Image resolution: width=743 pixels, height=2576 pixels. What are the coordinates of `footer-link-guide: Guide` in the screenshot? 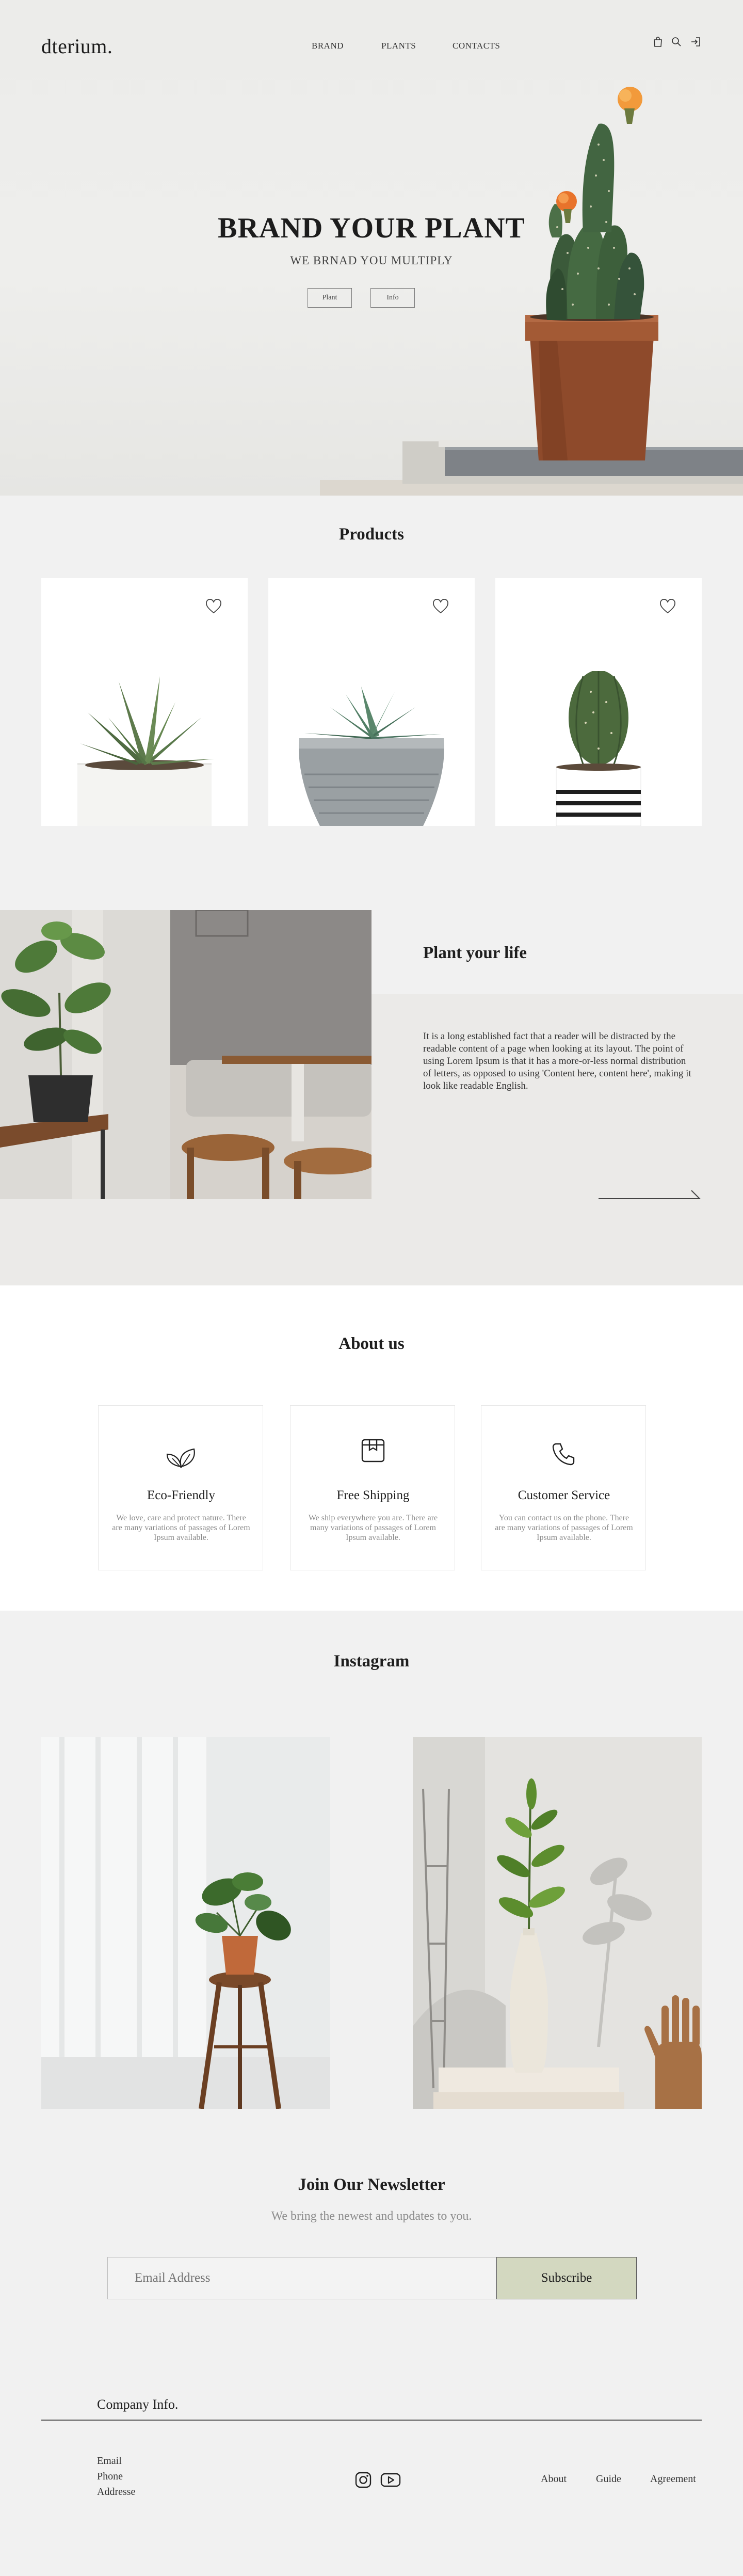 It's located at (609, 2479).